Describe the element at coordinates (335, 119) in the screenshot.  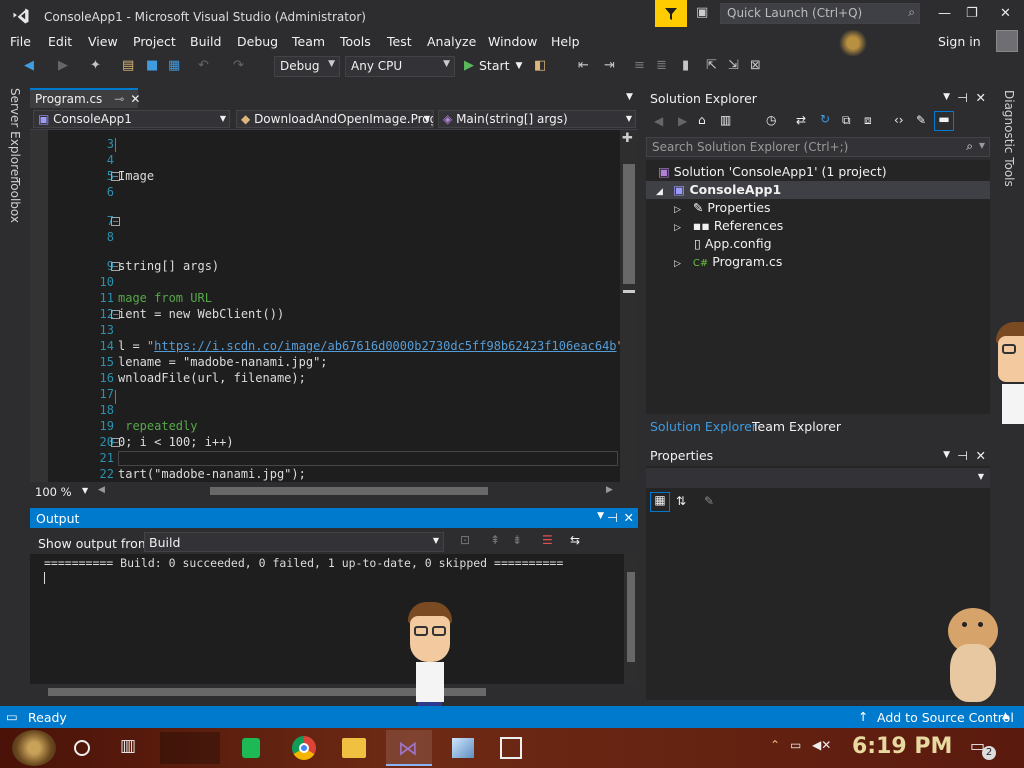
I see `class-nav-dropdown: ◆ DownloadAndOpenImage.Prog ▼` at that location.